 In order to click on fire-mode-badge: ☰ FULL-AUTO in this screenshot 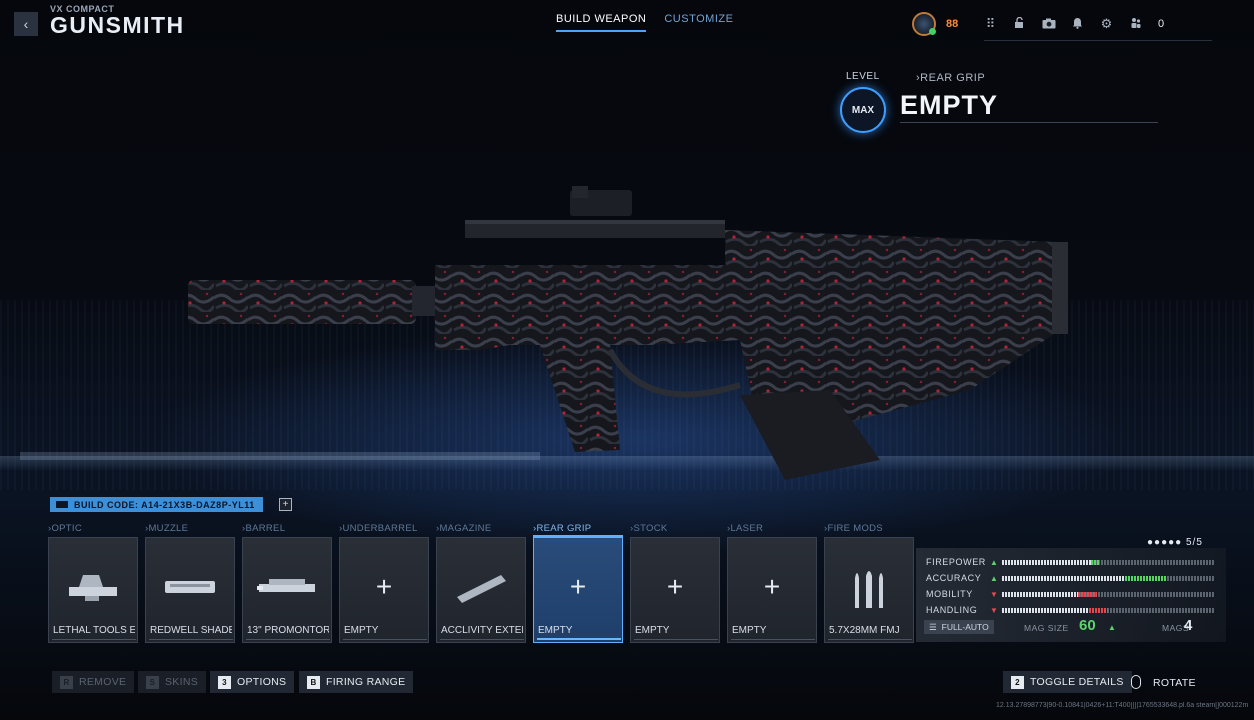, I will do `click(959, 627)`.